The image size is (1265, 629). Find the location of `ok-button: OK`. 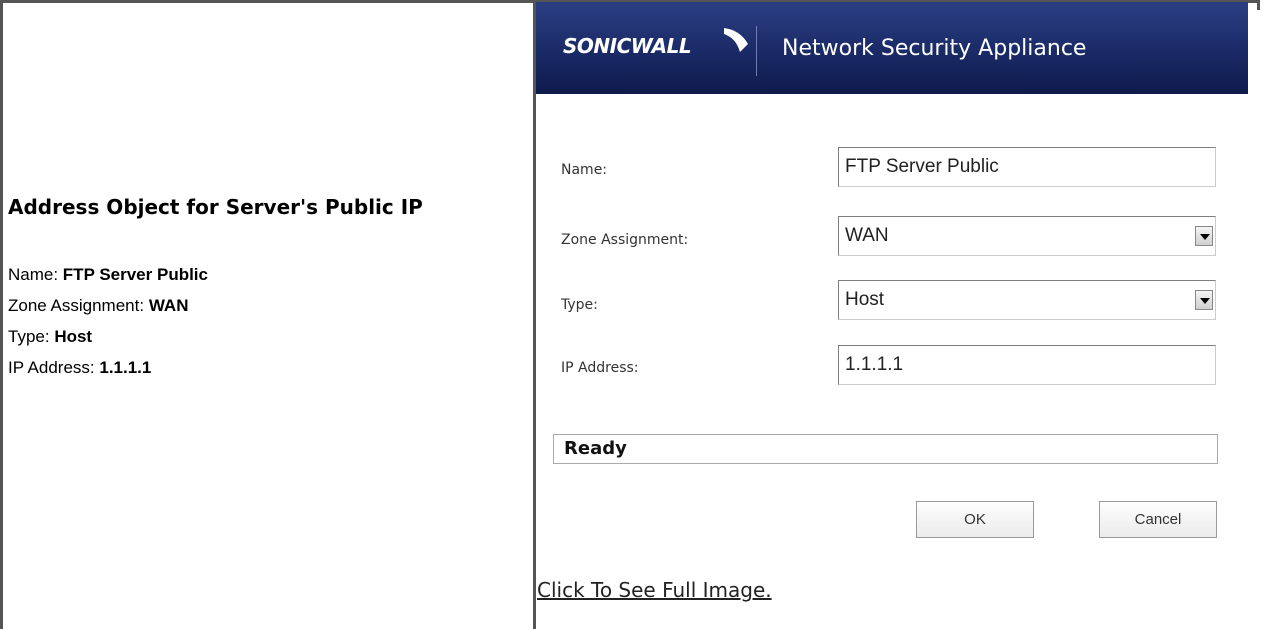

ok-button: OK is located at coordinates (975, 519).